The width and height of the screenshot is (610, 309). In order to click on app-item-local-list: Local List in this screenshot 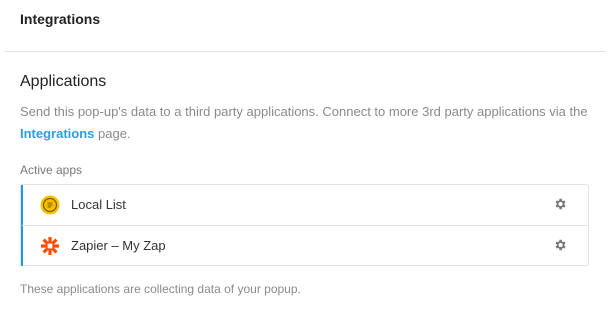, I will do `click(304, 205)`.